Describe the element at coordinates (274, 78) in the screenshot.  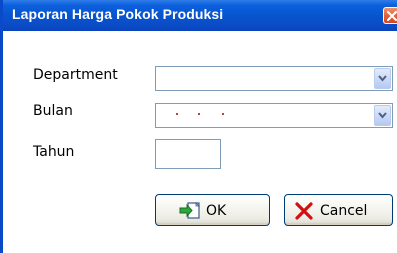
I see `department-select` at that location.